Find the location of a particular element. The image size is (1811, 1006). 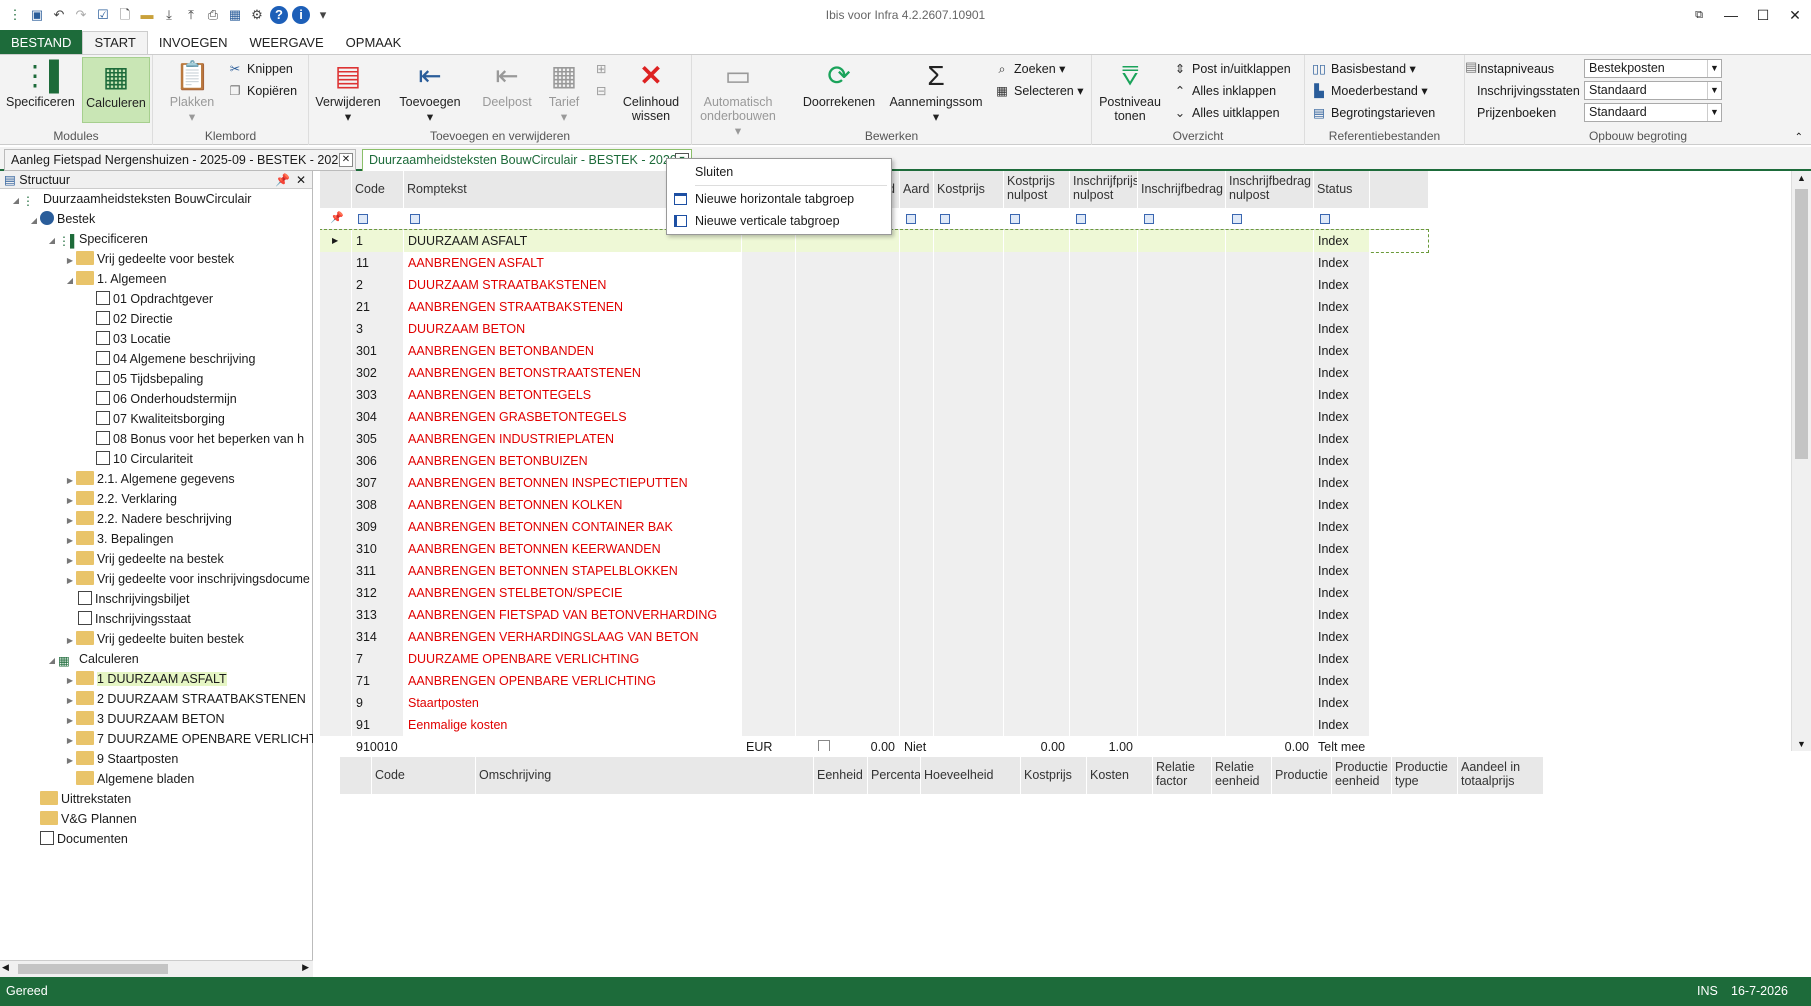

tree-node: ▶ 3 DUURZAAM BETON is located at coordinates (144, 719).